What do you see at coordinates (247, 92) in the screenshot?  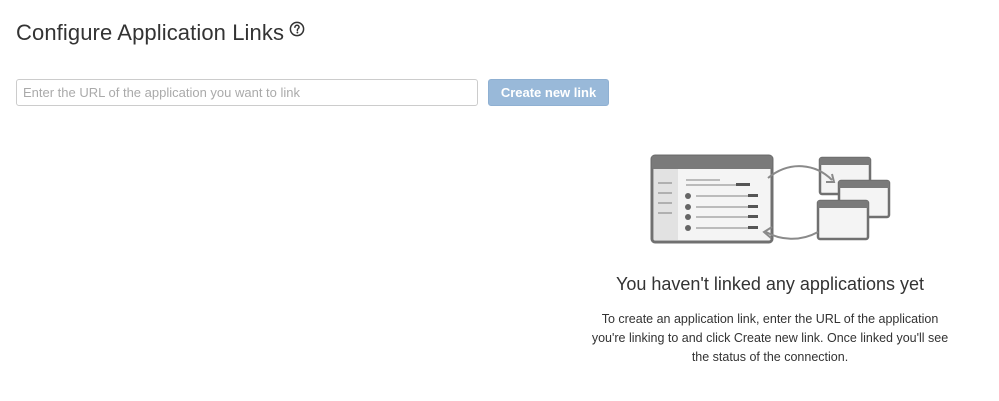 I see `application-url-input` at bounding box center [247, 92].